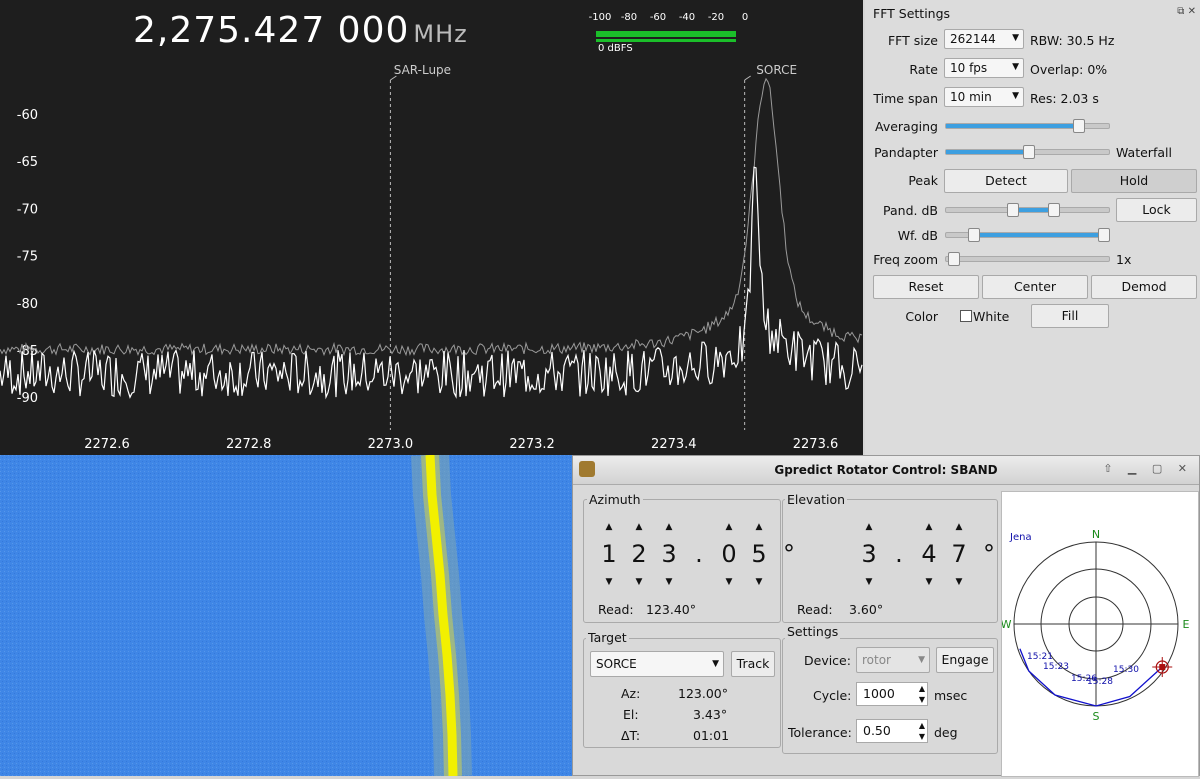 This screenshot has height=779, width=1200. Describe the element at coordinates (422, 70) in the screenshot. I see `marker-label: SAR-Lupe` at that location.